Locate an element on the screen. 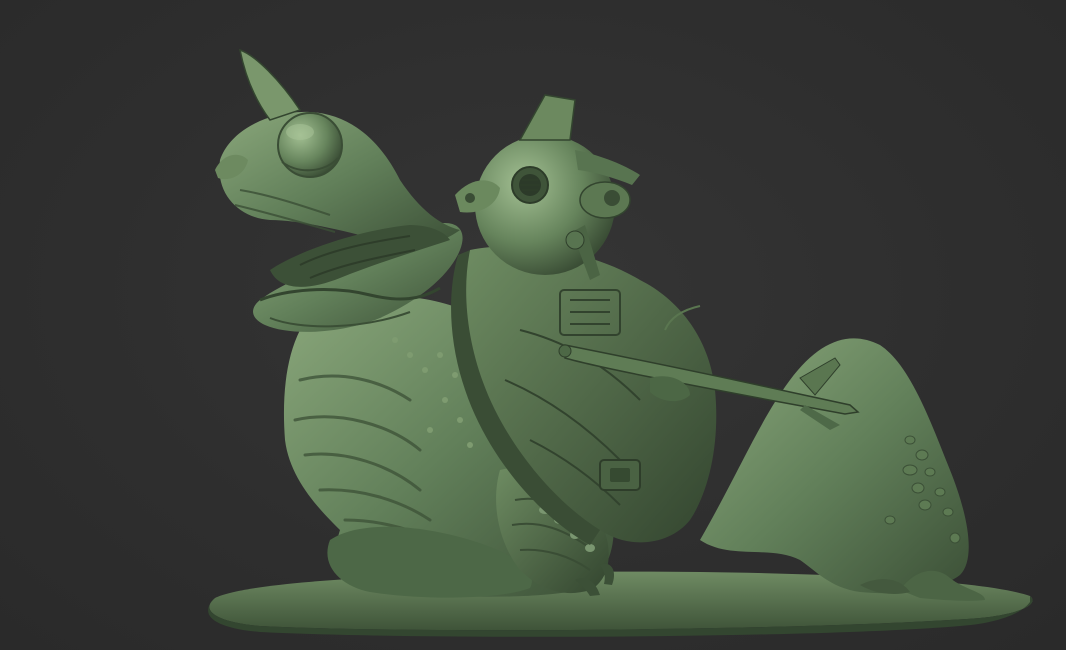 The width and height of the screenshot is (1066, 650). creature-tail is located at coordinates (842, 469).